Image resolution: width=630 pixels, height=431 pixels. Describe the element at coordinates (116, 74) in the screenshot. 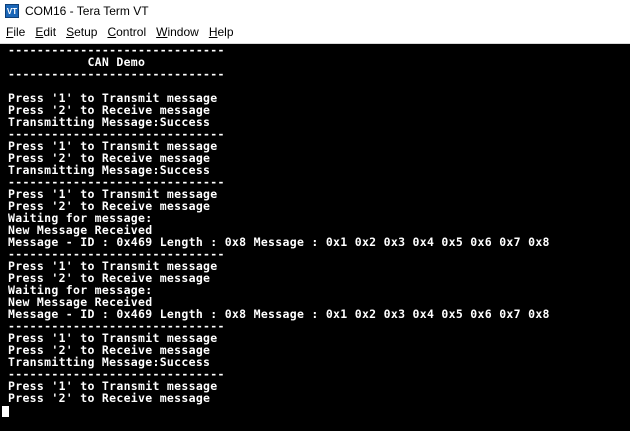

I see `terminal-line: ------------------------------` at that location.